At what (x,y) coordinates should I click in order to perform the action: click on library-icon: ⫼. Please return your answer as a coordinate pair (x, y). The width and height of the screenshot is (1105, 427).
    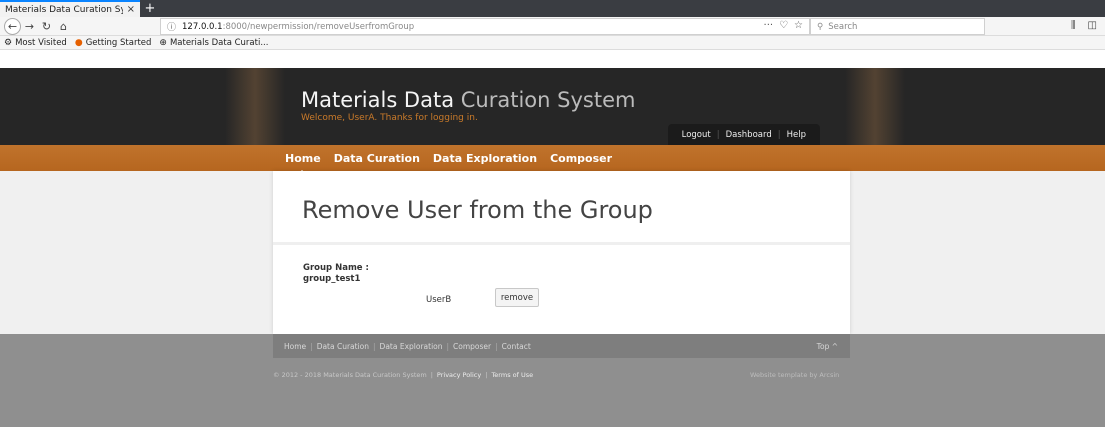
    Looking at the image, I should click on (1073, 25).